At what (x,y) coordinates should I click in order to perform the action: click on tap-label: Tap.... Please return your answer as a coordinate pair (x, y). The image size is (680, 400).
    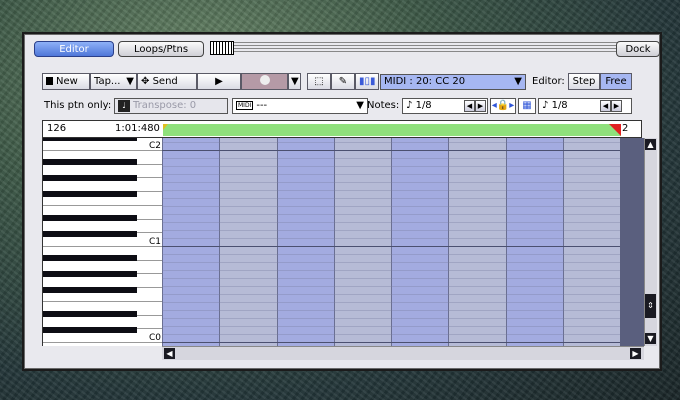
    Looking at the image, I should click on (107, 81).